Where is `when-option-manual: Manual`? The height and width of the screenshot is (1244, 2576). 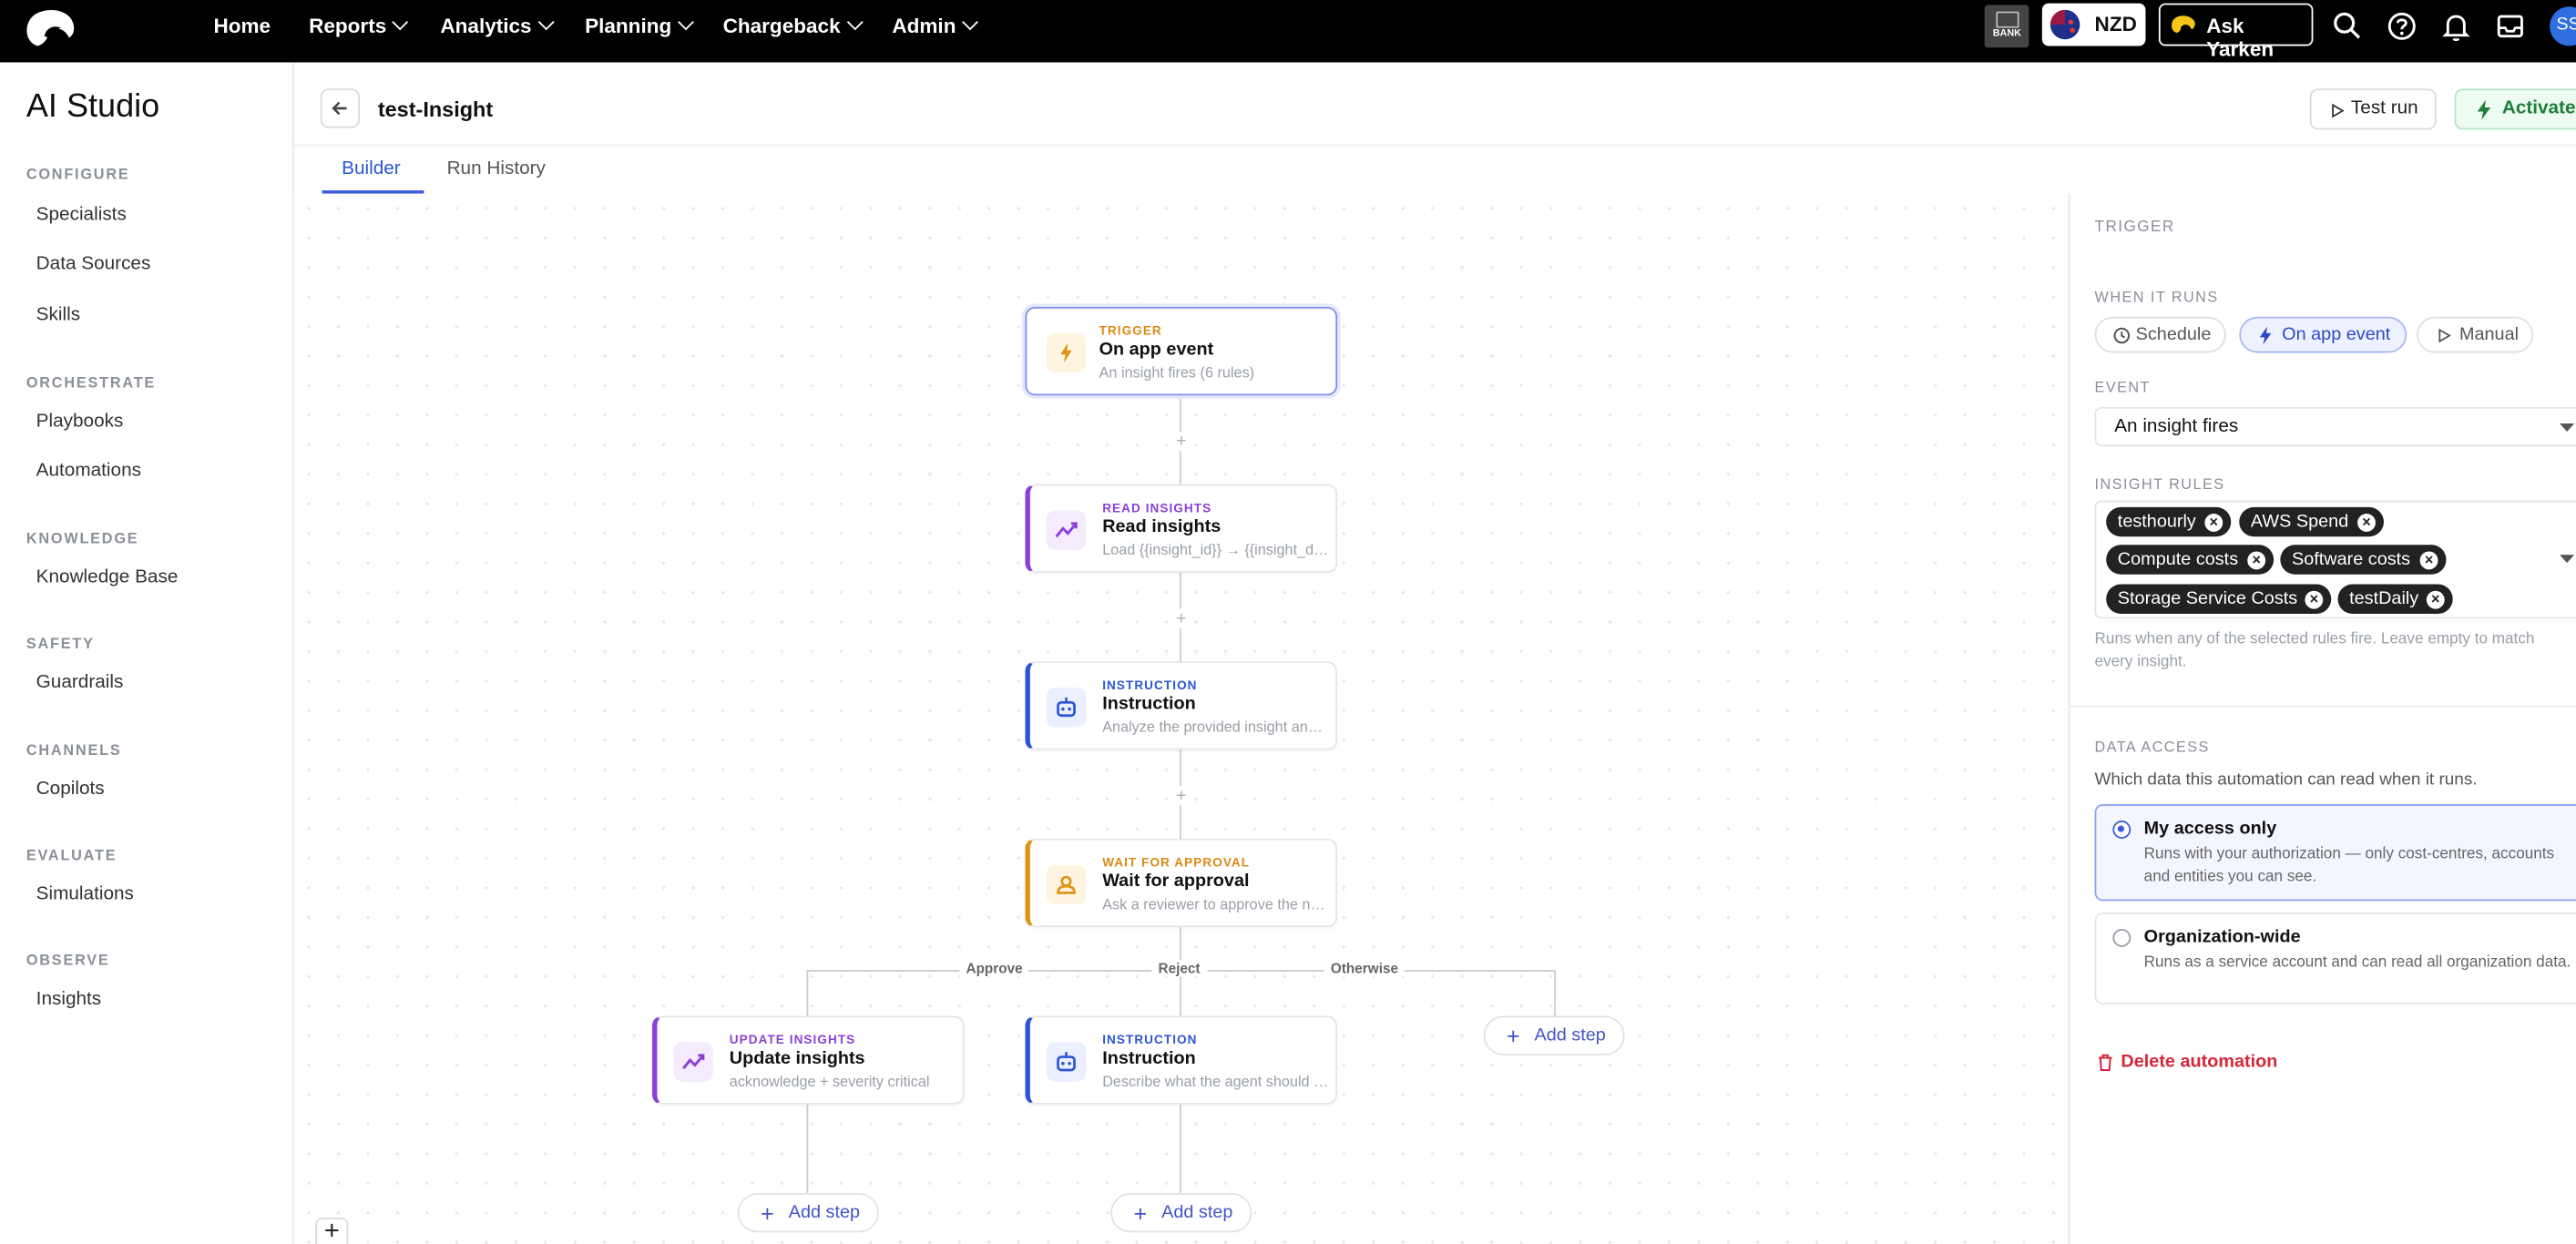
when-option-manual: Manual is located at coordinates (2475, 334).